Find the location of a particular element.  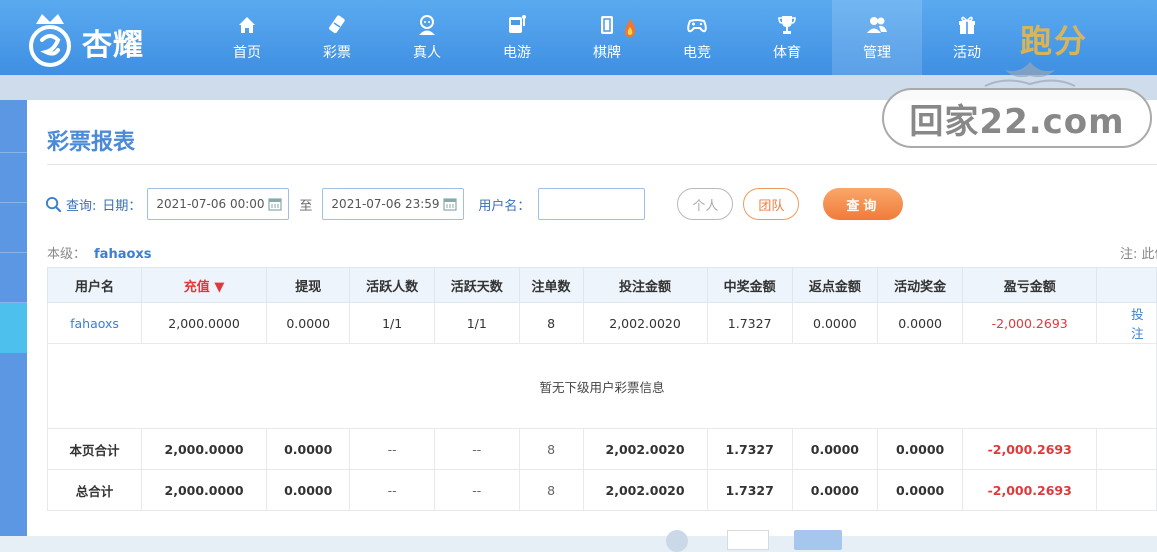

trophy-icon is located at coordinates (787, 24).